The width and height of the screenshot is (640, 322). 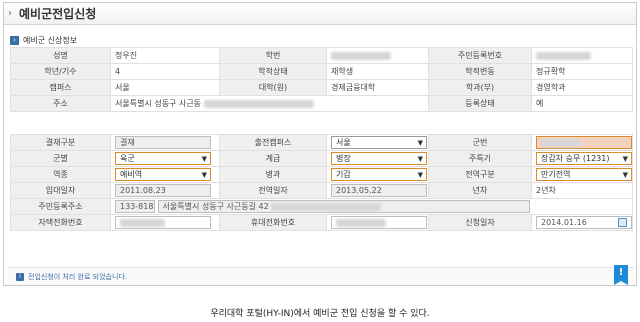 I want to click on change-label: 학적변동, so click(x=480, y=71).